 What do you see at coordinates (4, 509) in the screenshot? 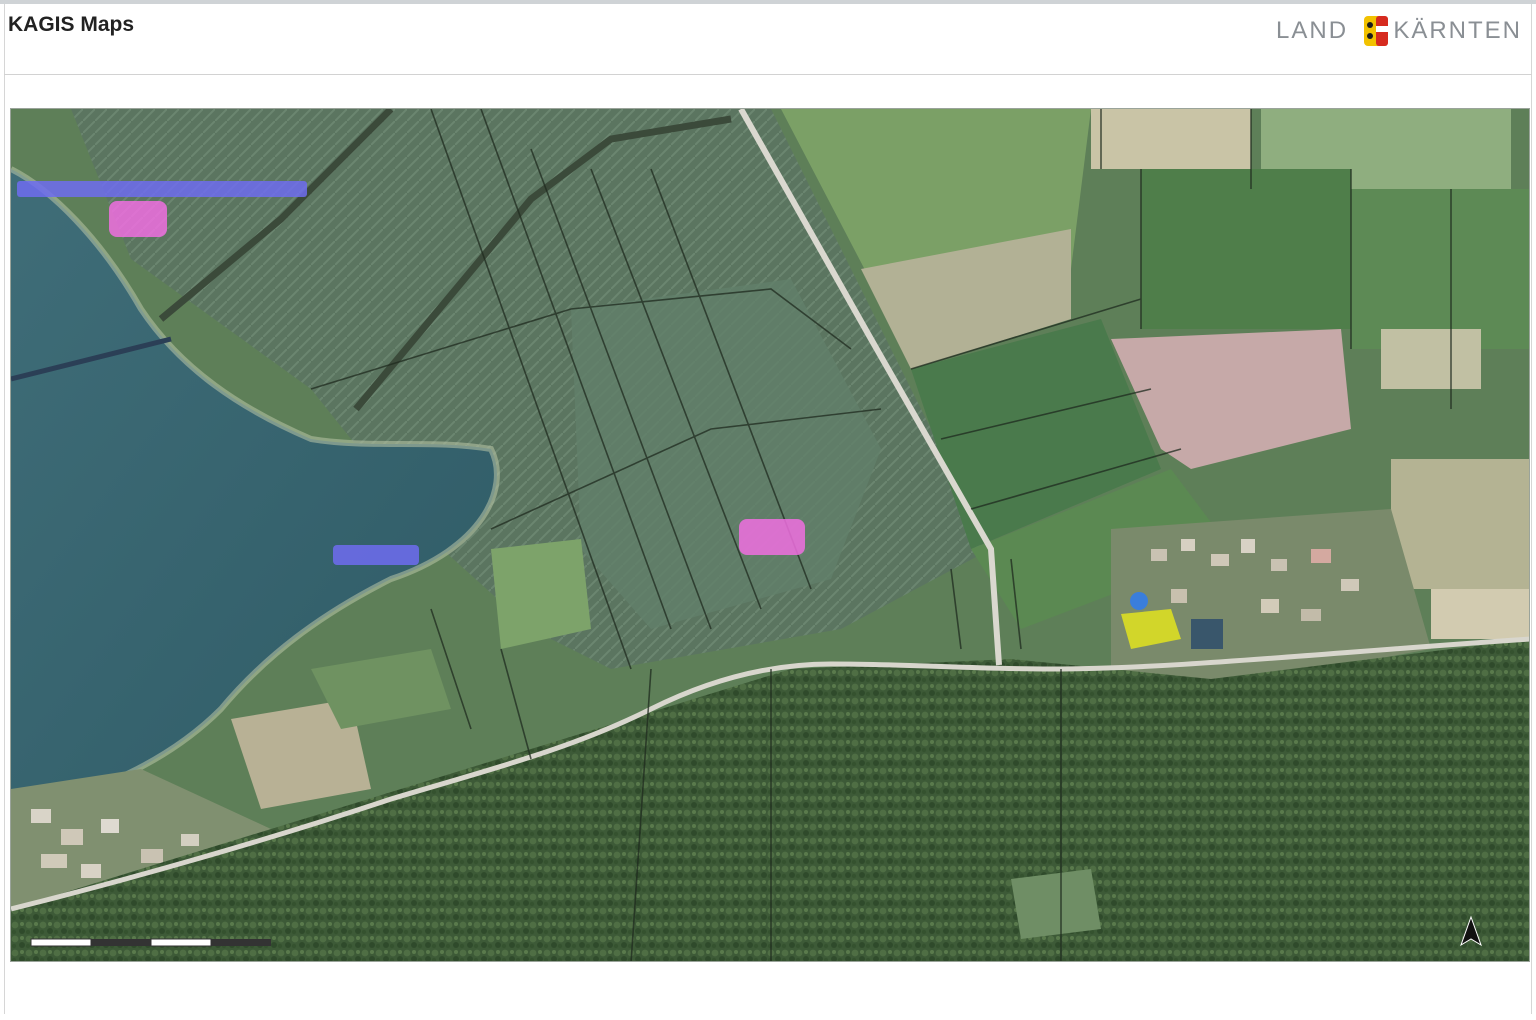
I see `left-border` at bounding box center [4, 509].